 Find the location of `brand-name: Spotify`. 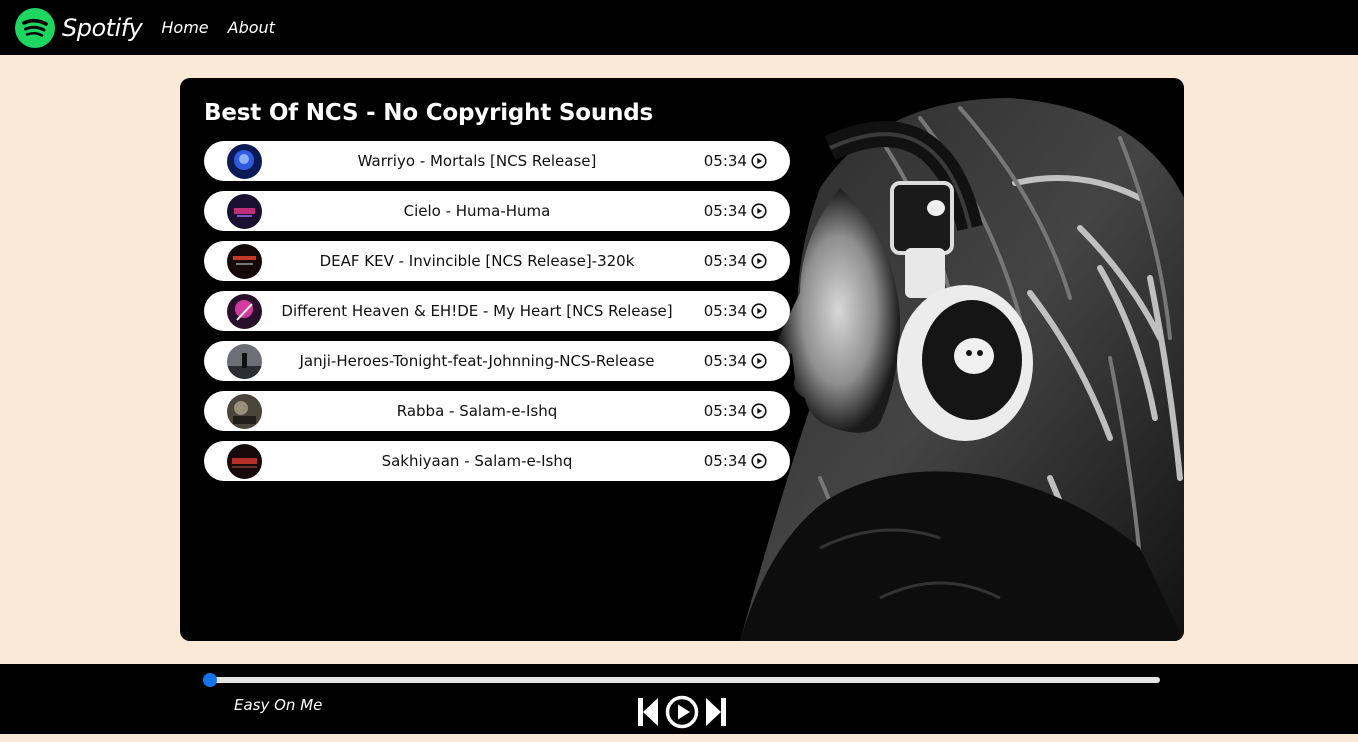

brand-name: Spotify is located at coordinates (102, 27).